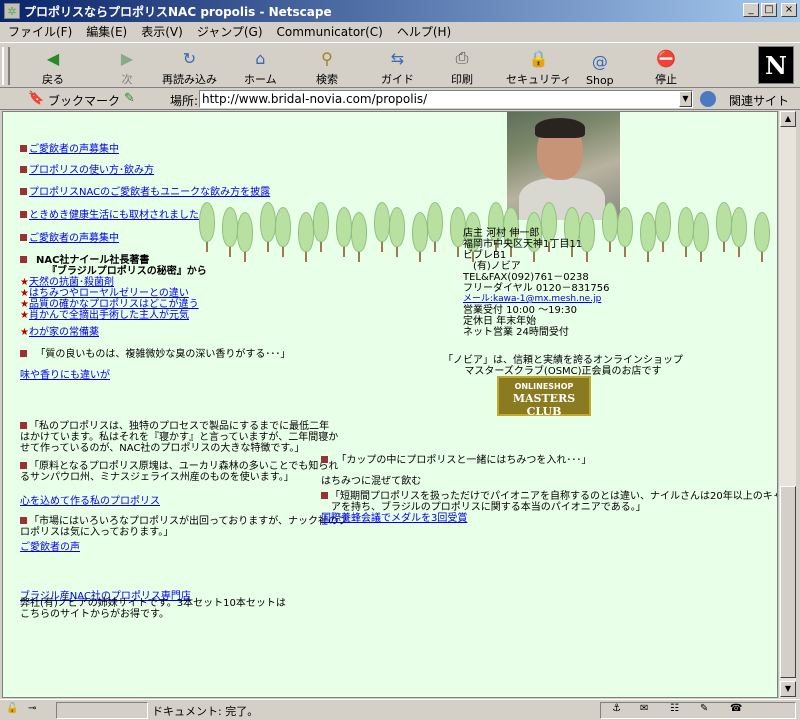 This screenshot has width=800, height=720. I want to click on masters-club-top-text: ONLINESHOP, so click(544, 386).